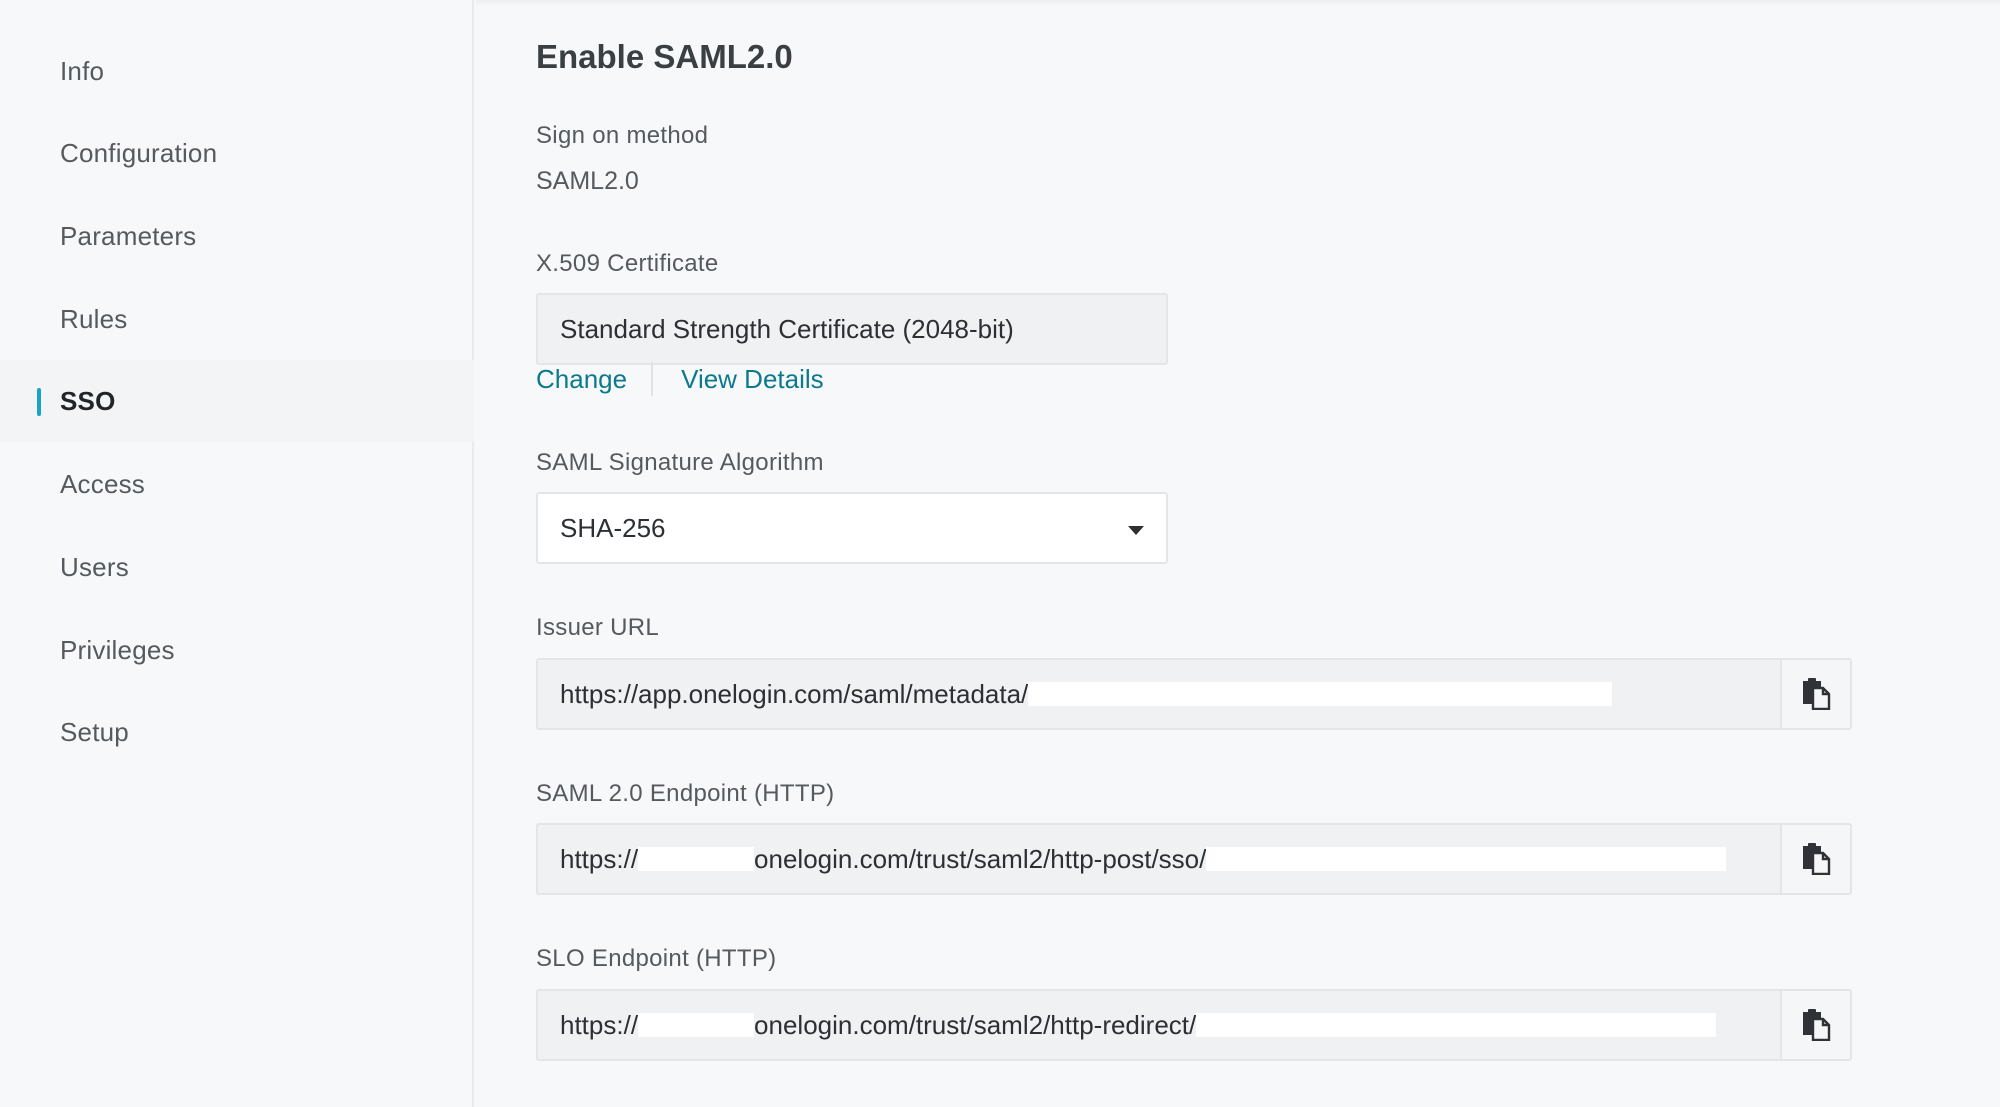 The width and height of the screenshot is (2000, 1107). I want to click on signature-algorithm-value: SHA-256, so click(613, 527).